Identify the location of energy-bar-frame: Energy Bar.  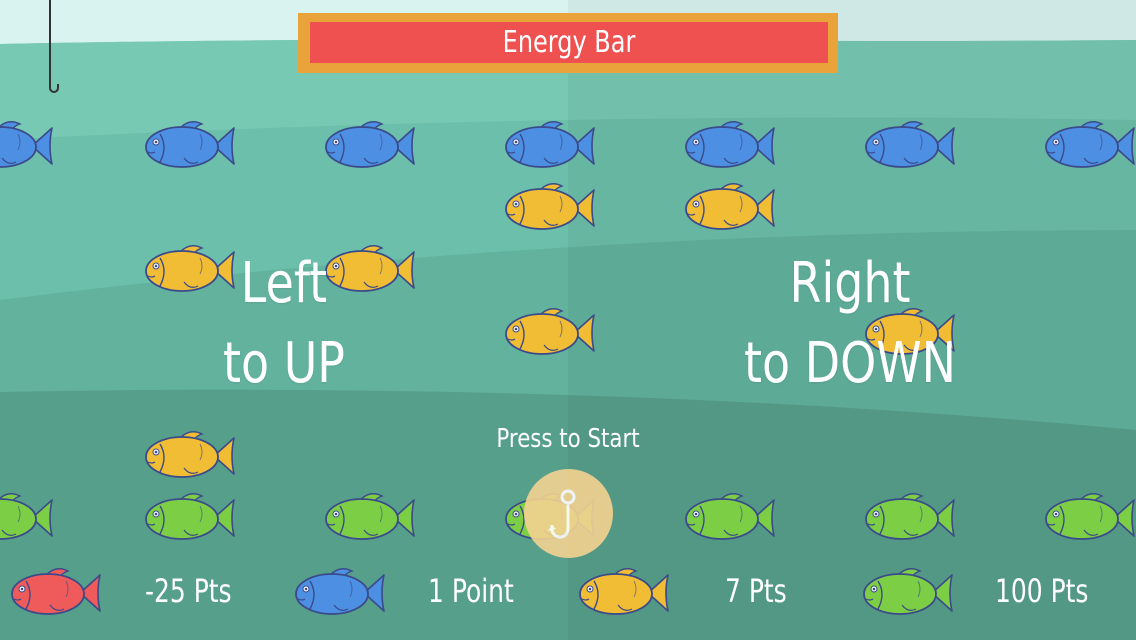
(568, 43).